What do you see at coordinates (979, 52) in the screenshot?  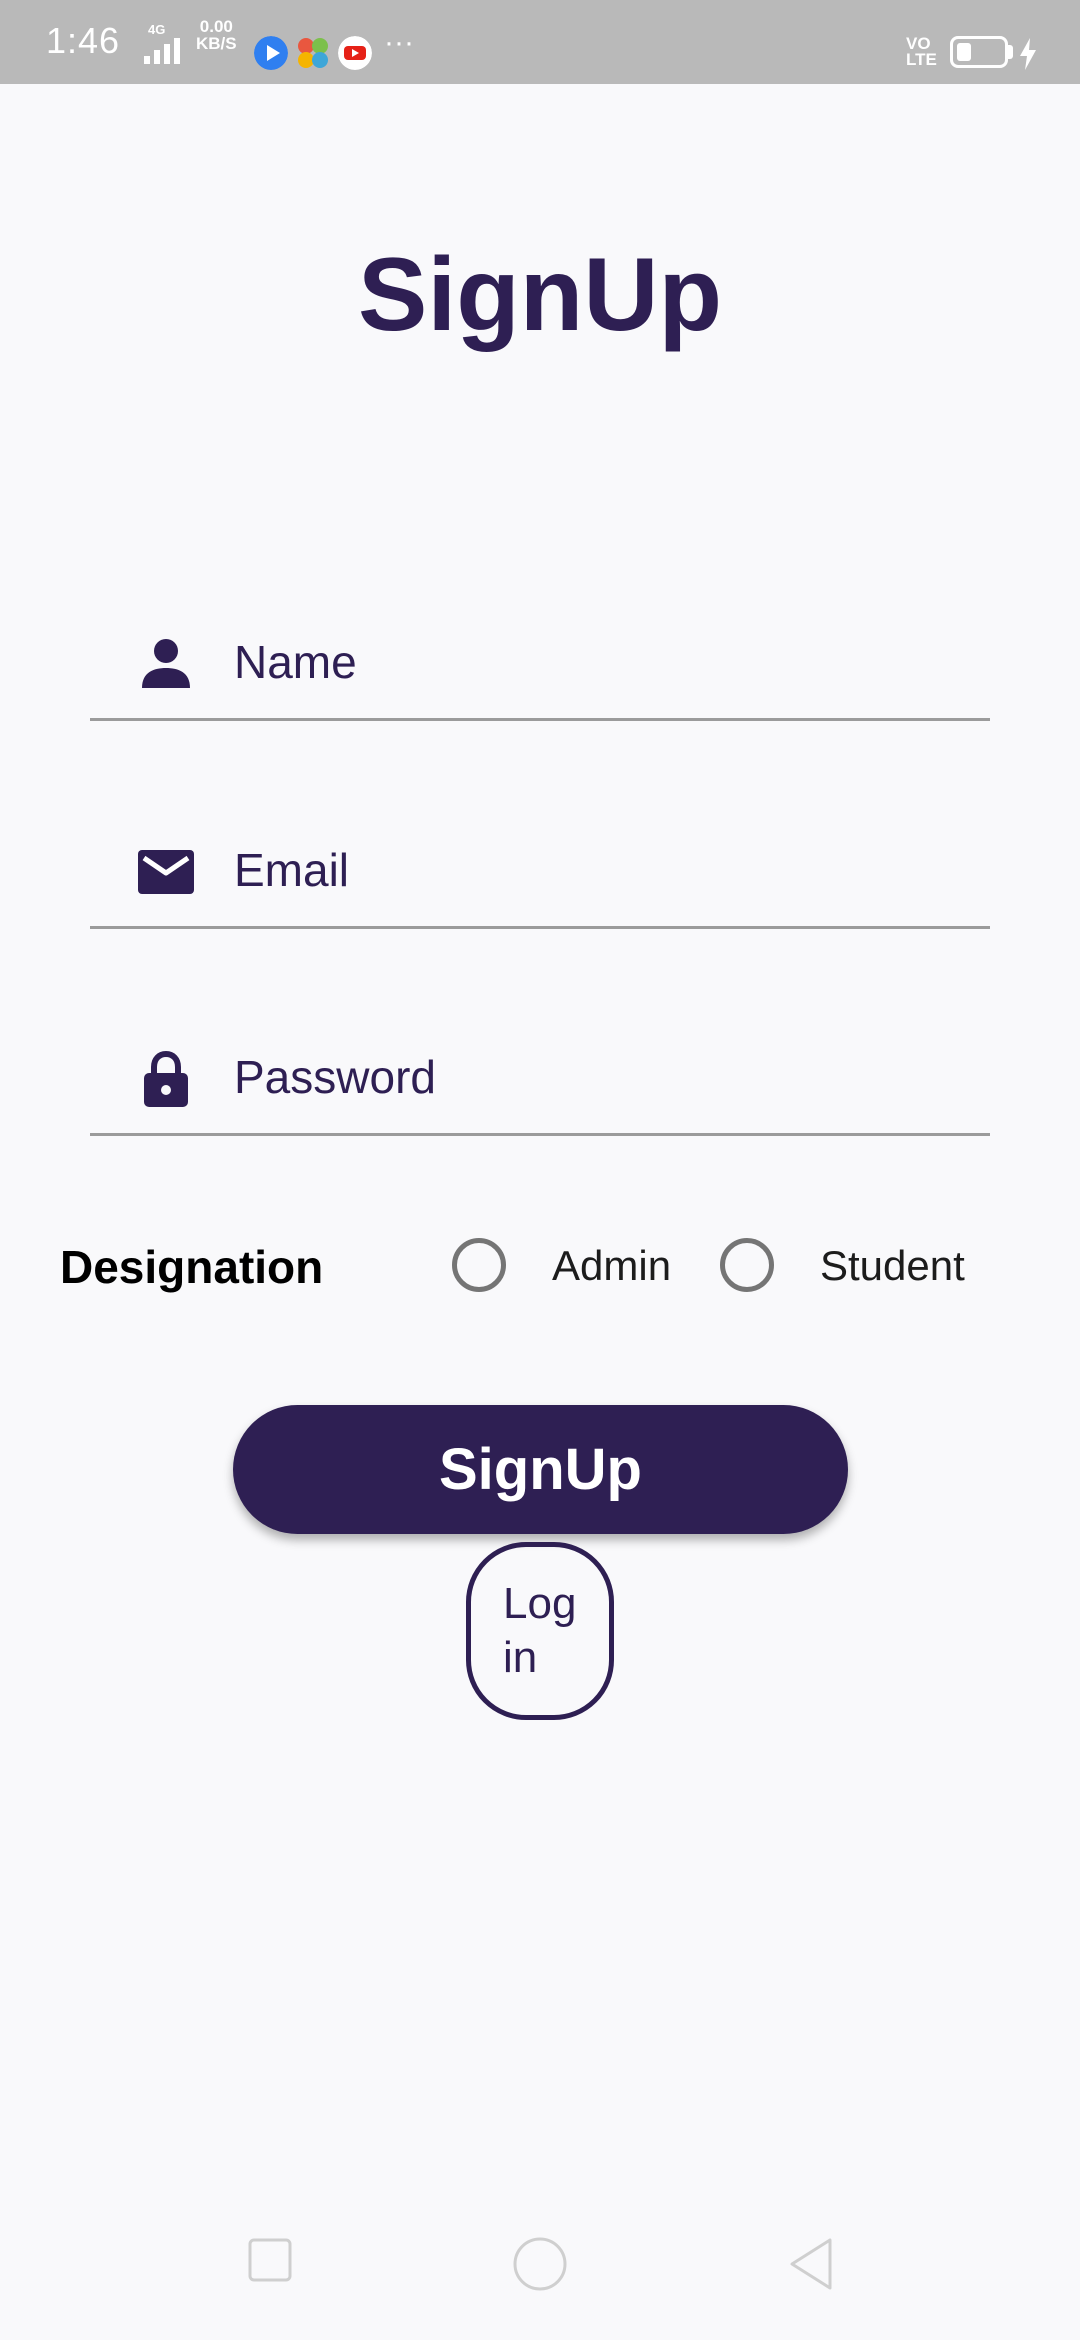 I see `battery-icon` at bounding box center [979, 52].